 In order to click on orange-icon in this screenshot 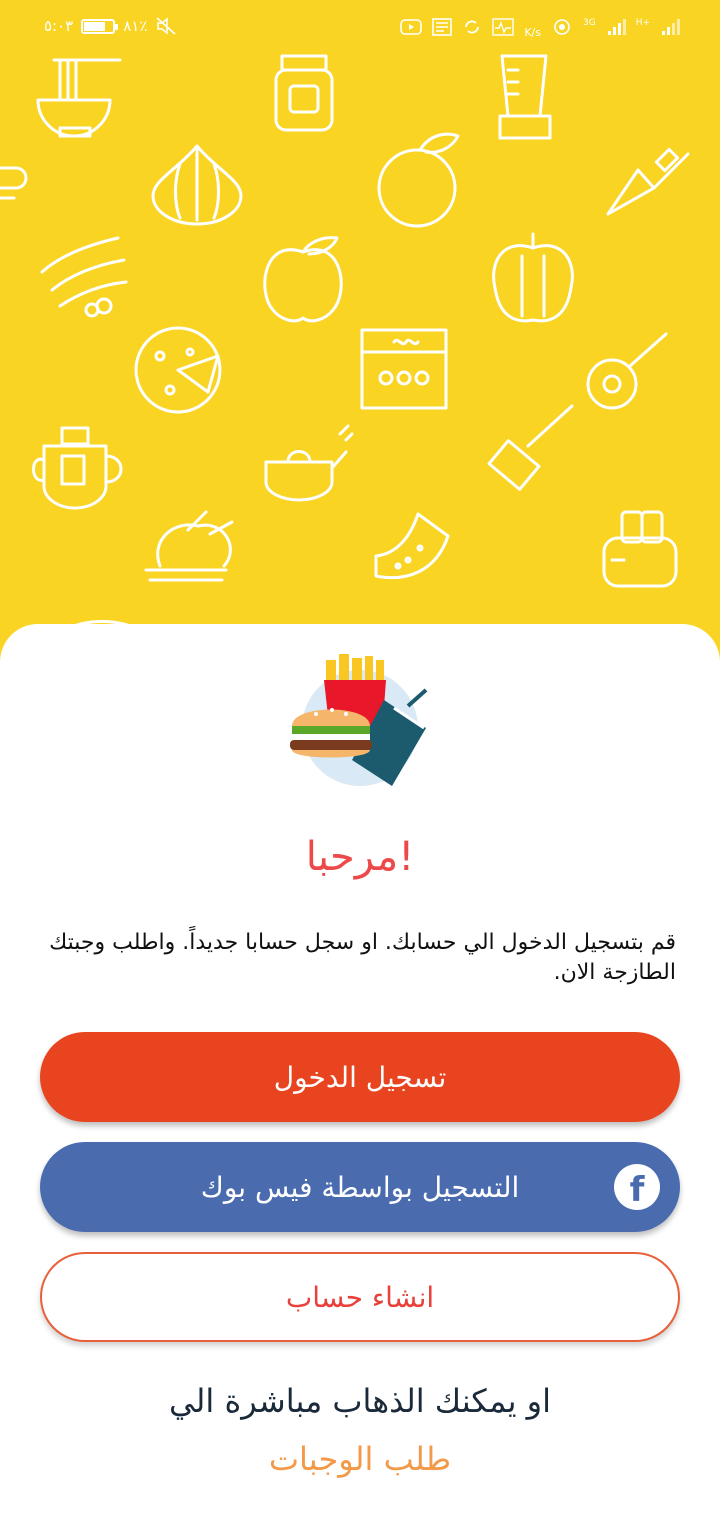, I will do `click(418, 180)`.